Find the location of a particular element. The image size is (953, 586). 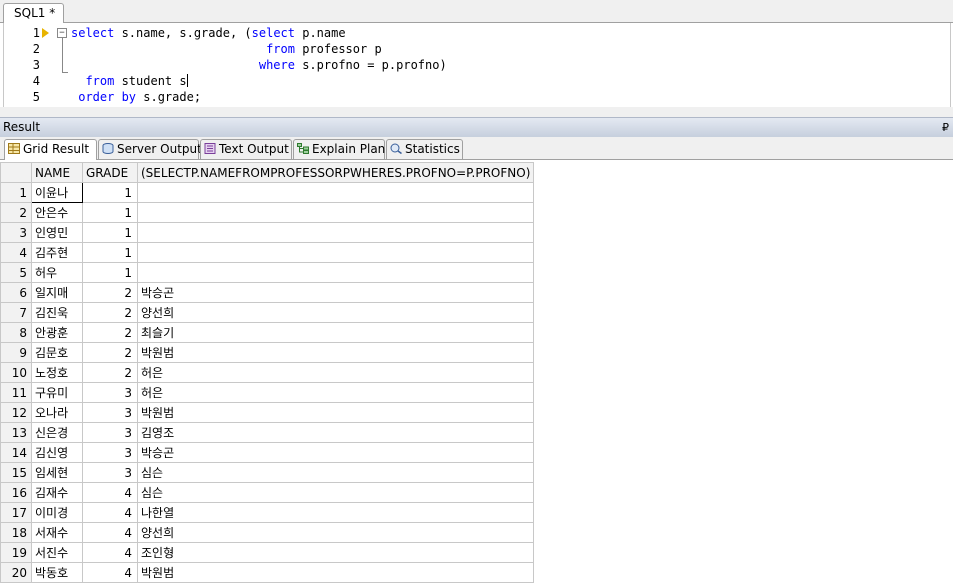

table-row: 10 노정호 2 허은 is located at coordinates (267, 372).